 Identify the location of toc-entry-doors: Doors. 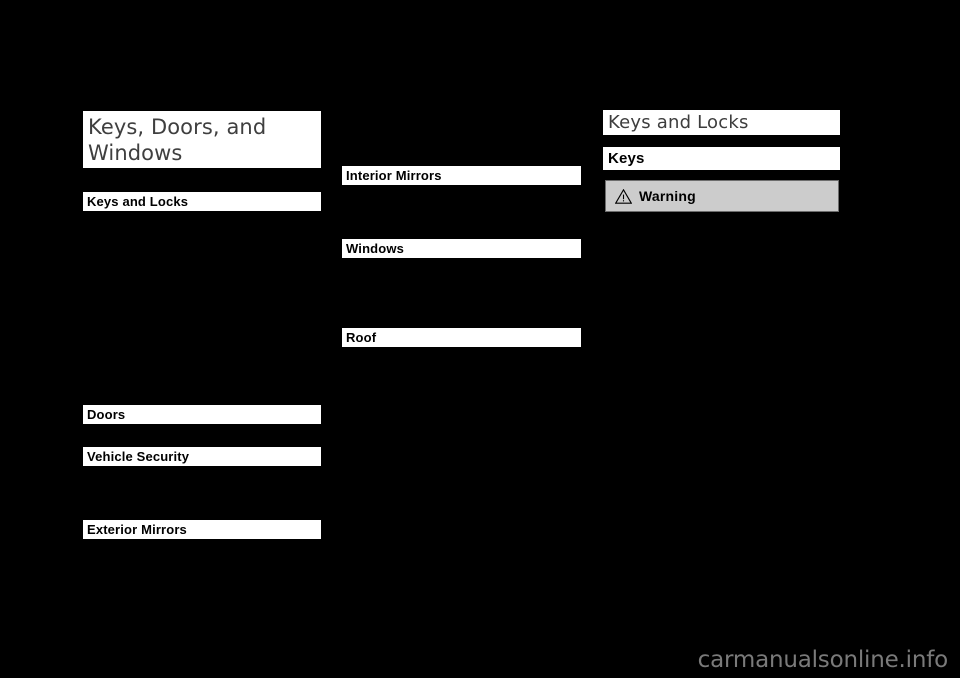
(202, 414).